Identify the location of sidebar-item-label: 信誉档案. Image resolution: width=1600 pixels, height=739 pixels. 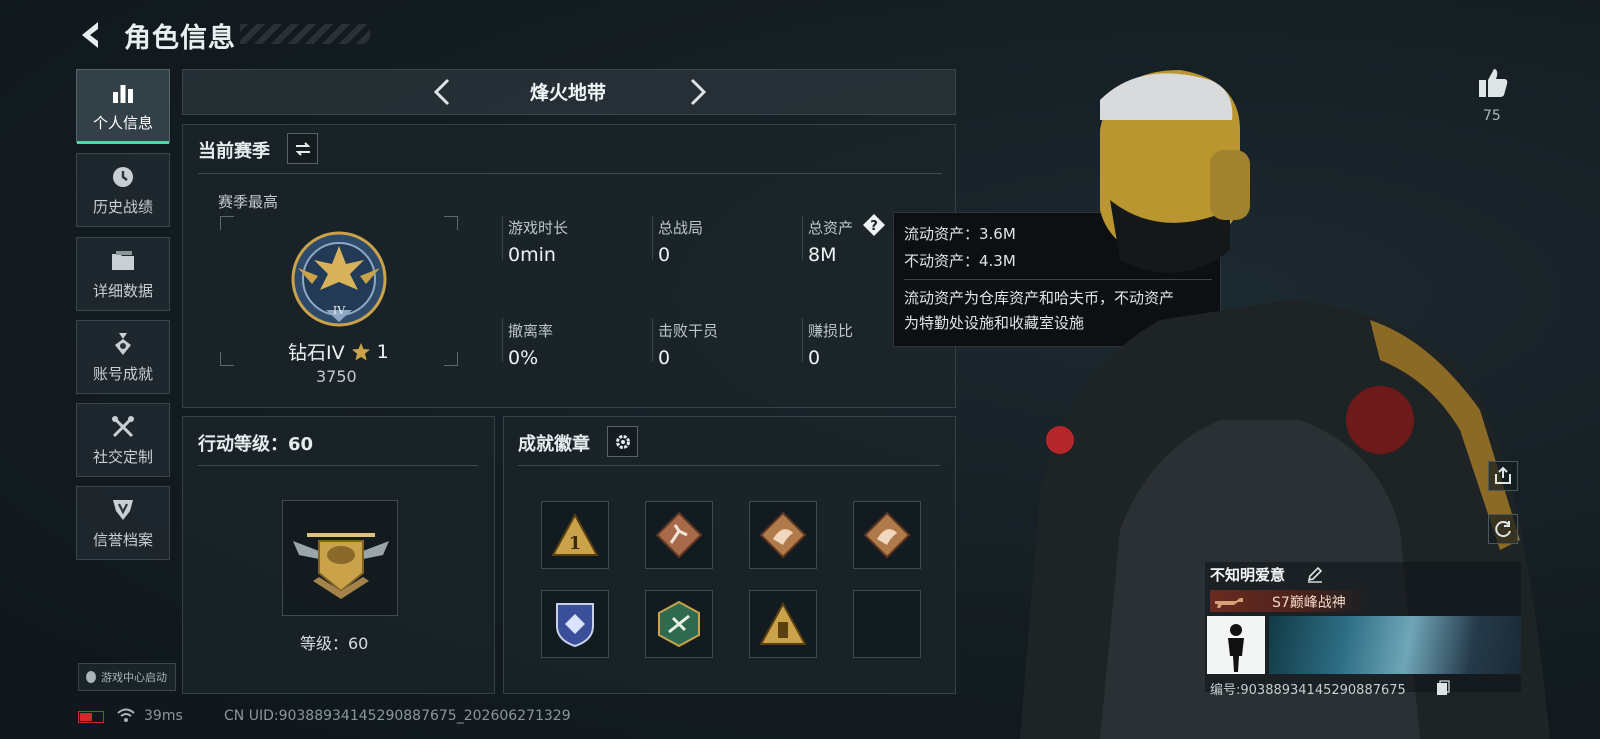
(122, 539).